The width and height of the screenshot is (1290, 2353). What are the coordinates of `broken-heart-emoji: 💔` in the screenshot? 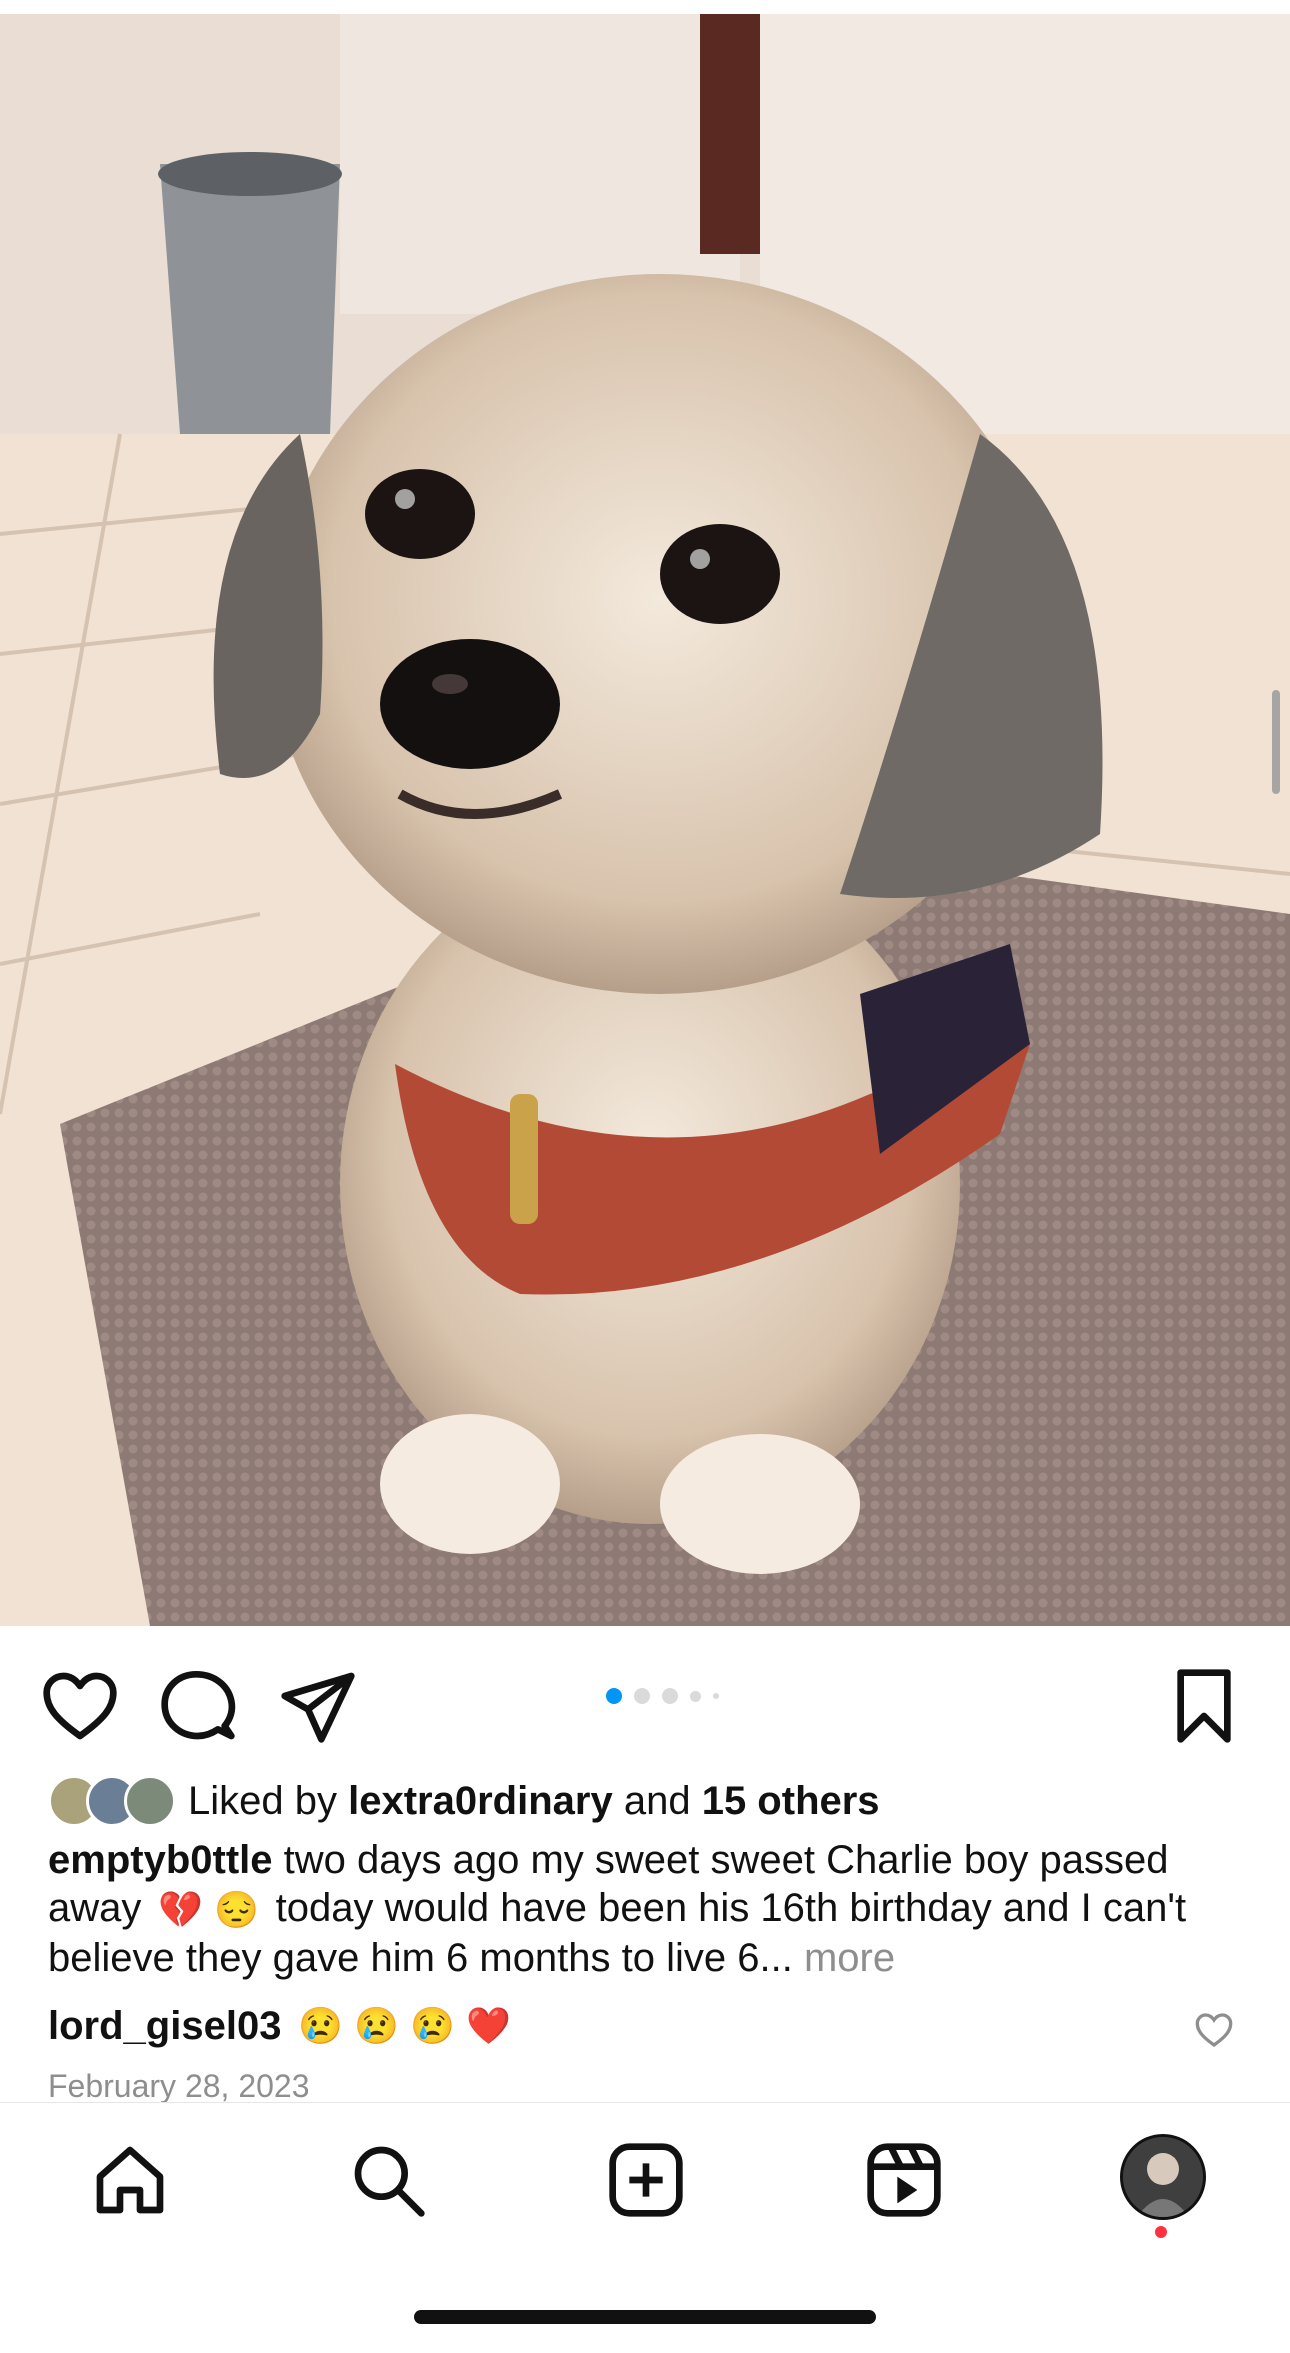 It's located at (180, 1910).